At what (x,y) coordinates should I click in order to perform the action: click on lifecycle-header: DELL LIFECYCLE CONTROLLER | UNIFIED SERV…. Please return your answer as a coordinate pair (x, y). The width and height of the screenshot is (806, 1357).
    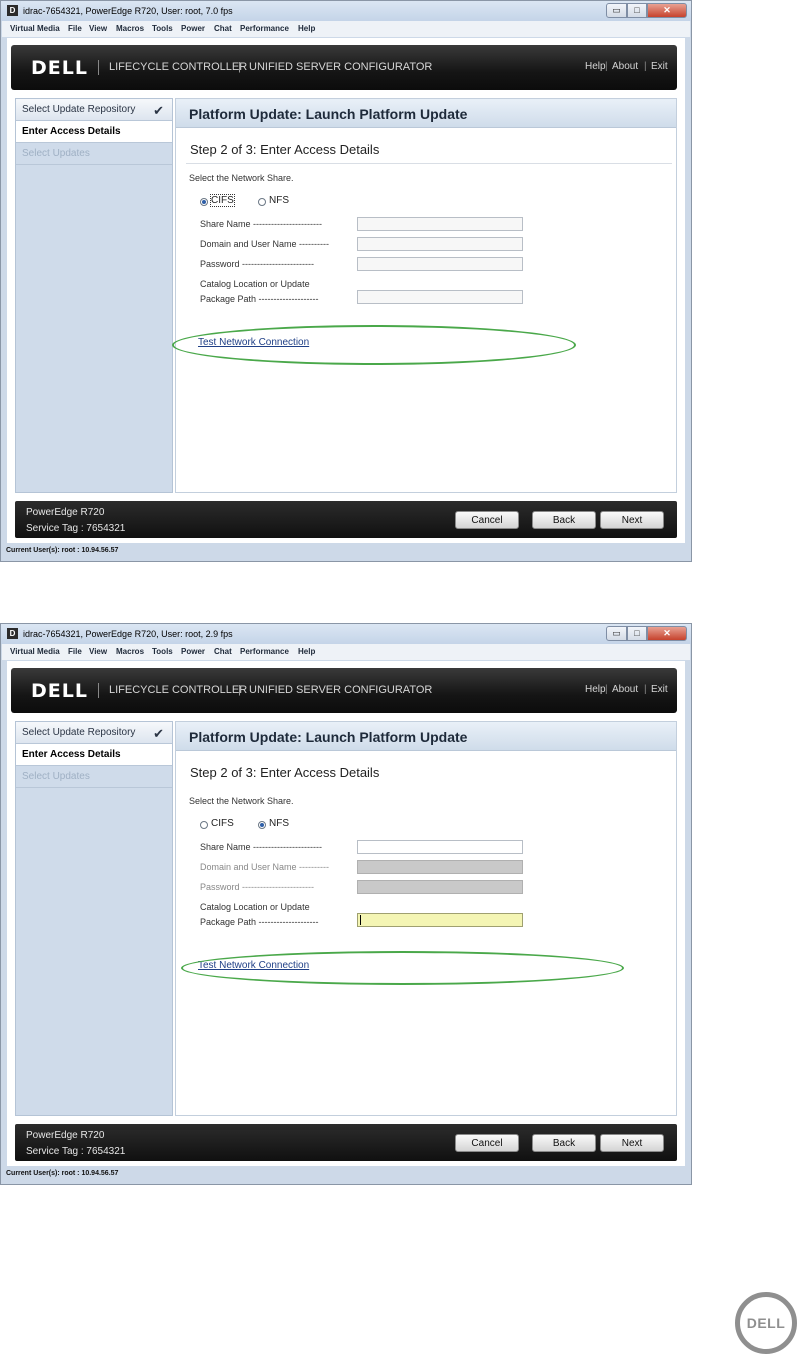
    Looking at the image, I should click on (344, 690).